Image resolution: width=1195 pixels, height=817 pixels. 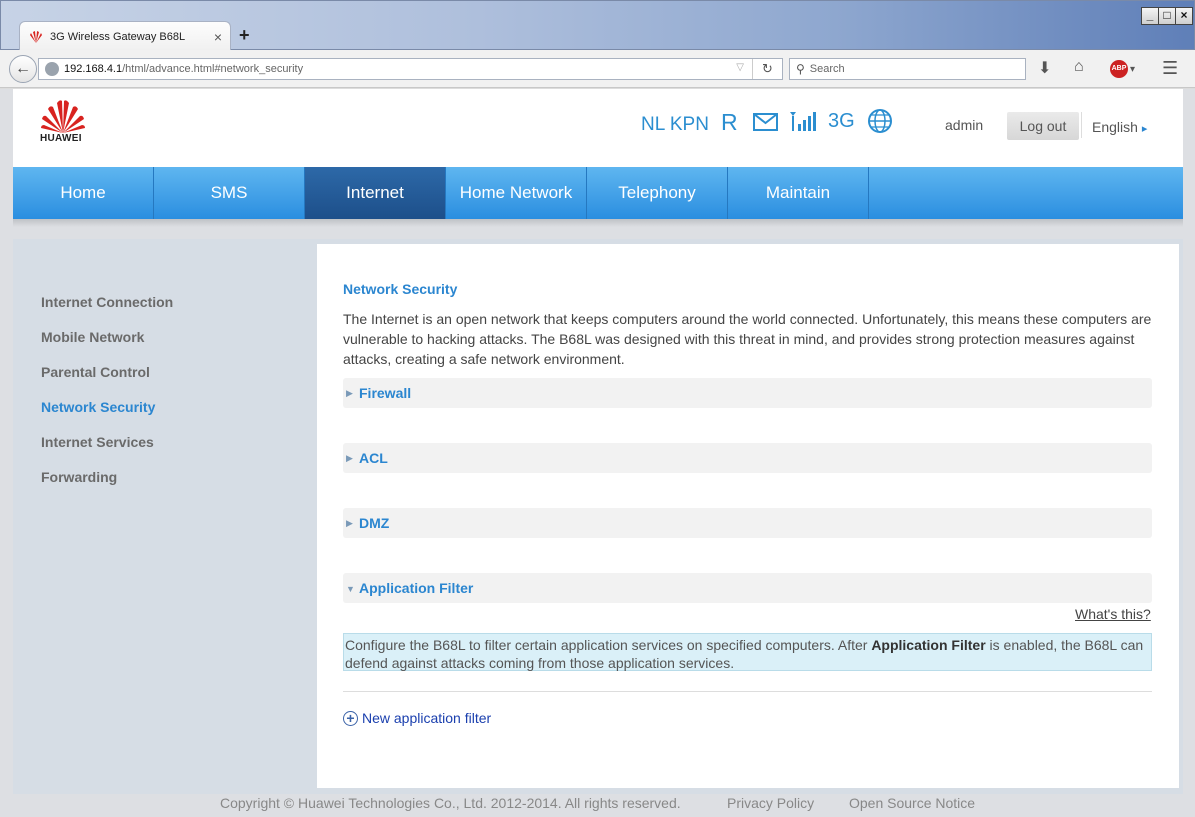 I want to click on nav-home: Home, so click(x=83, y=193).